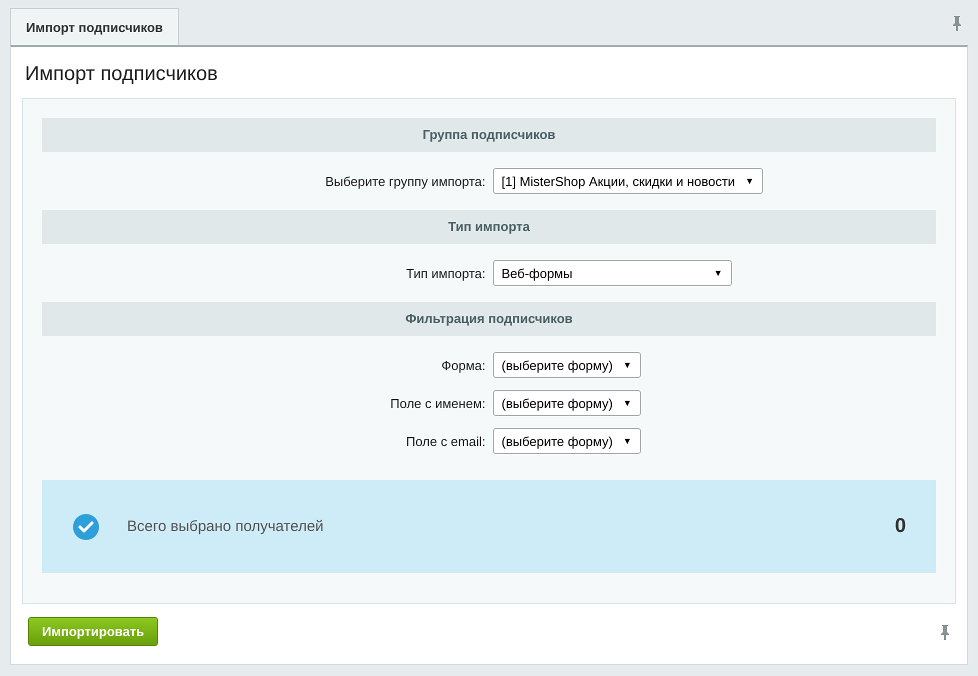 This screenshot has height=676, width=978. I want to click on field-label: Поле с именем:, so click(437, 403).